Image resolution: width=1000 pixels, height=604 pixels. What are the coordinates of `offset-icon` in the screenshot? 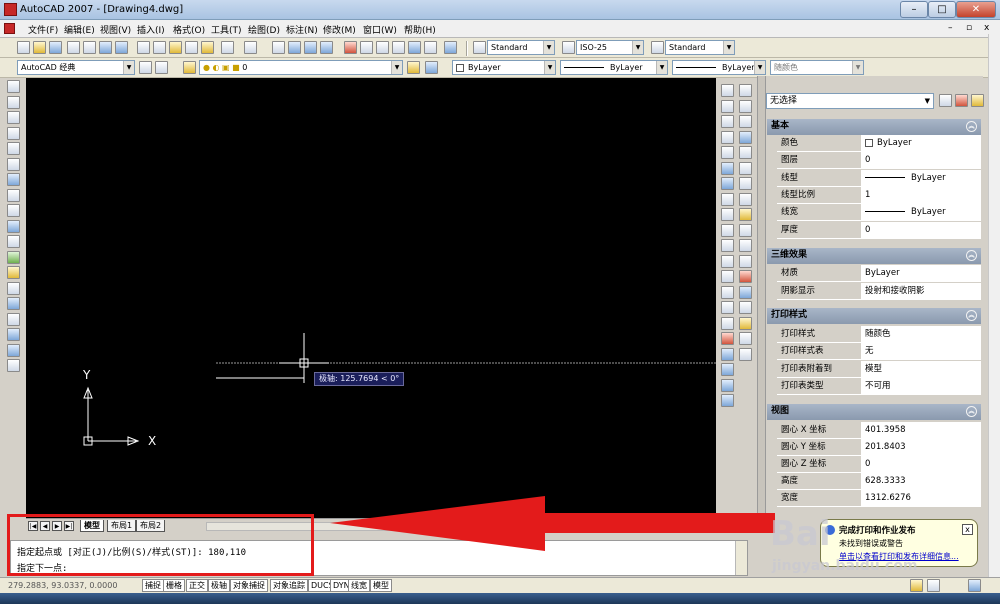 It's located at (727, 137).